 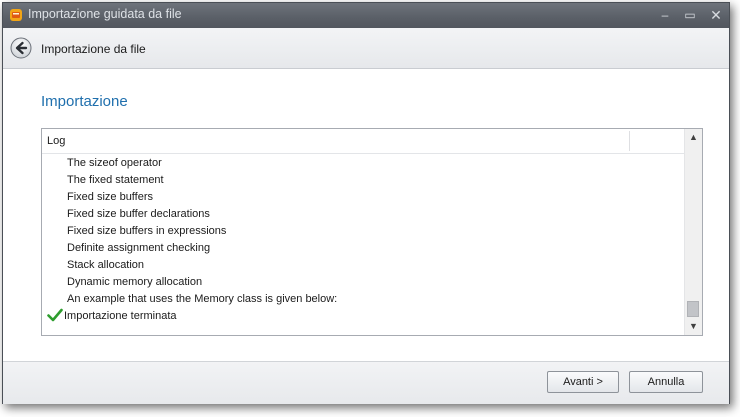 I want to click on log-header-label: Log, so click(x=56, y=141).